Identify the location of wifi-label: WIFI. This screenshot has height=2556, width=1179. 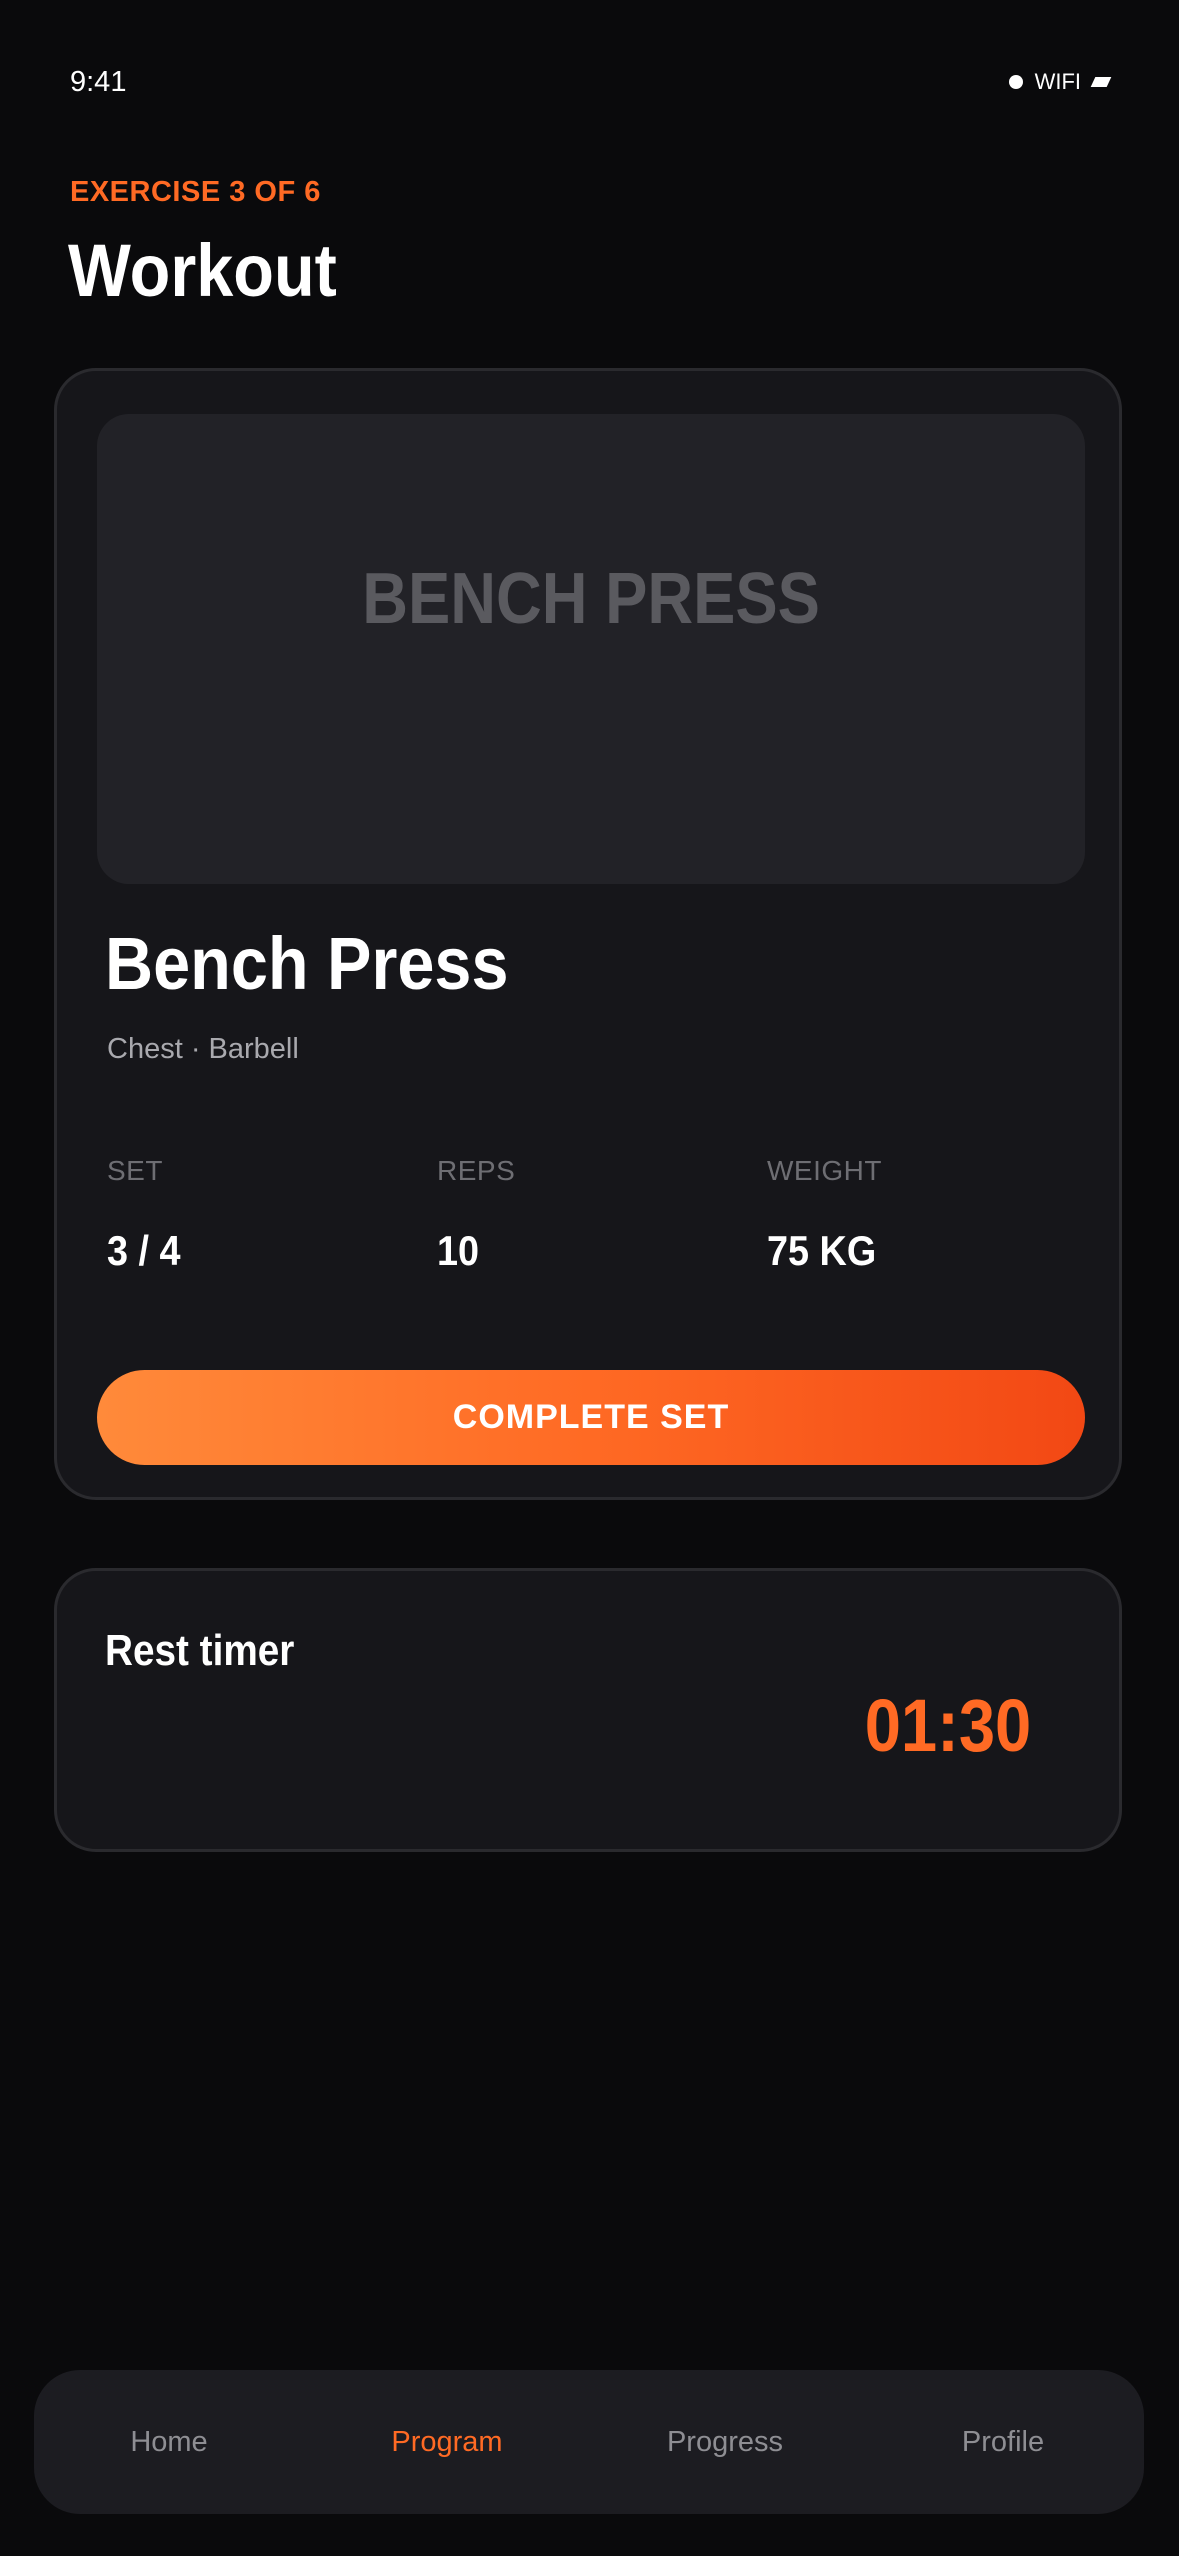
(1057, 81).